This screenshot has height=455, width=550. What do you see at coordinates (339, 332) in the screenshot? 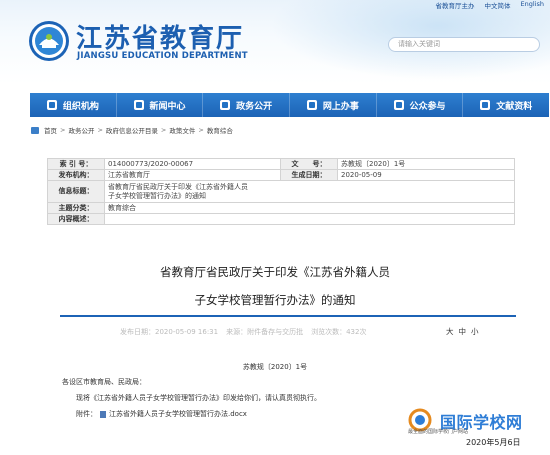
I see `view-count: 浏览次数：432次` at bounding box center [339, 332].